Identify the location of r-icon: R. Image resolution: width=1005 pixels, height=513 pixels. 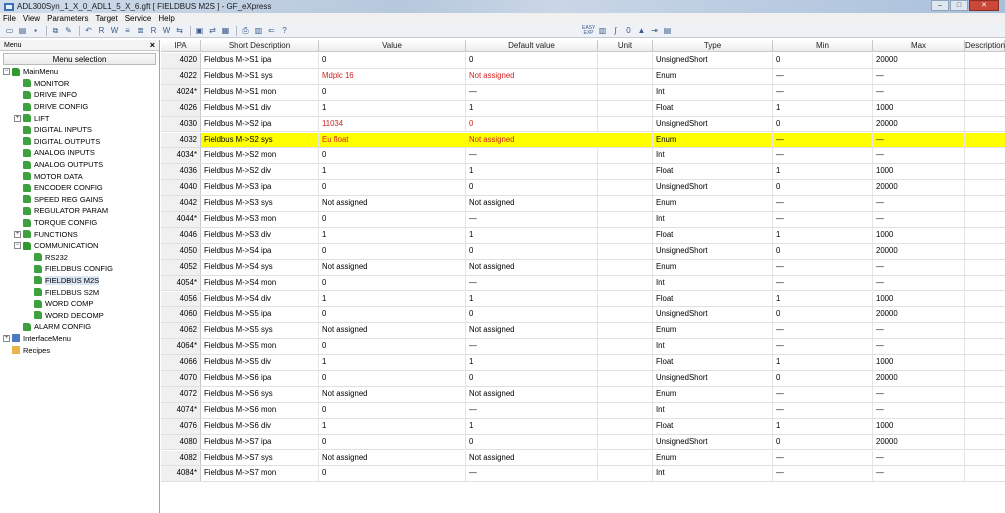
(101, 31).